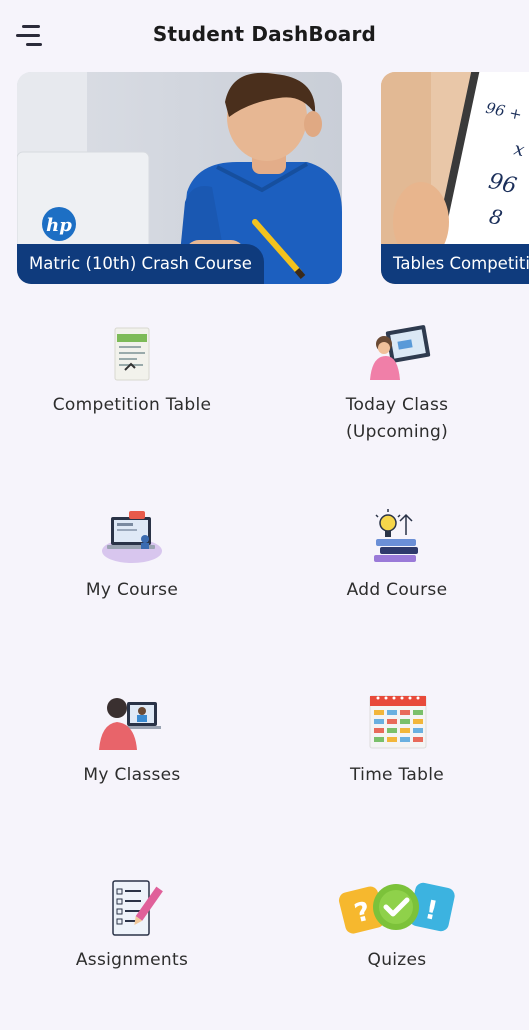  I want to click on menu-item-my-classes: My Classes, so click(132, 740).